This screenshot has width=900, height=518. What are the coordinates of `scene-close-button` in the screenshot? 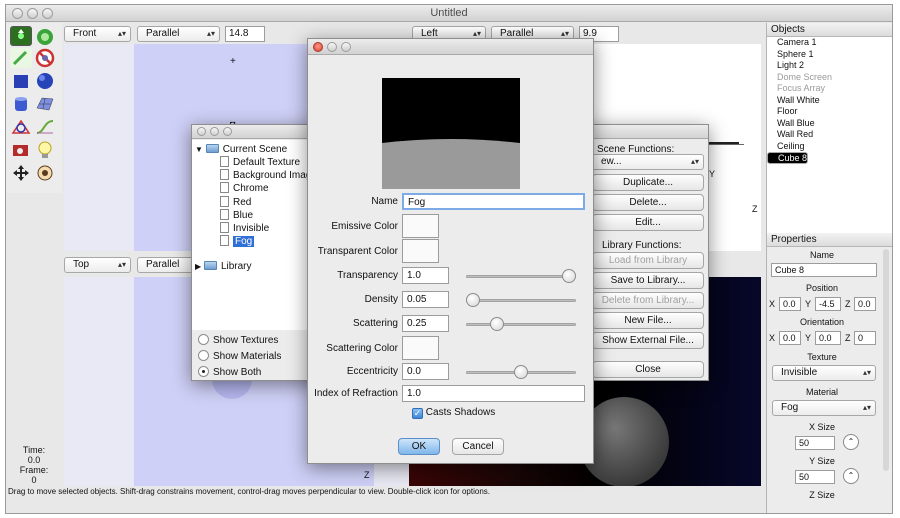 It's located at (201, 131).